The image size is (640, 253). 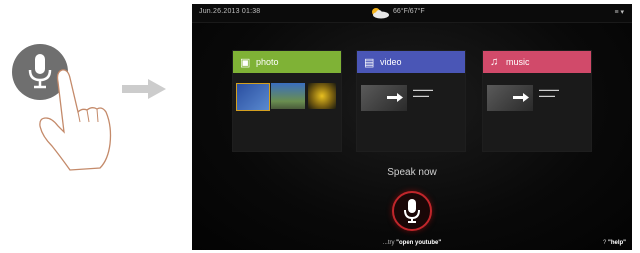 What do you see at coordinates (537, 62) in the screenshot?
I see `card-music-header: ♫ music` at bounding box center [537, 62].